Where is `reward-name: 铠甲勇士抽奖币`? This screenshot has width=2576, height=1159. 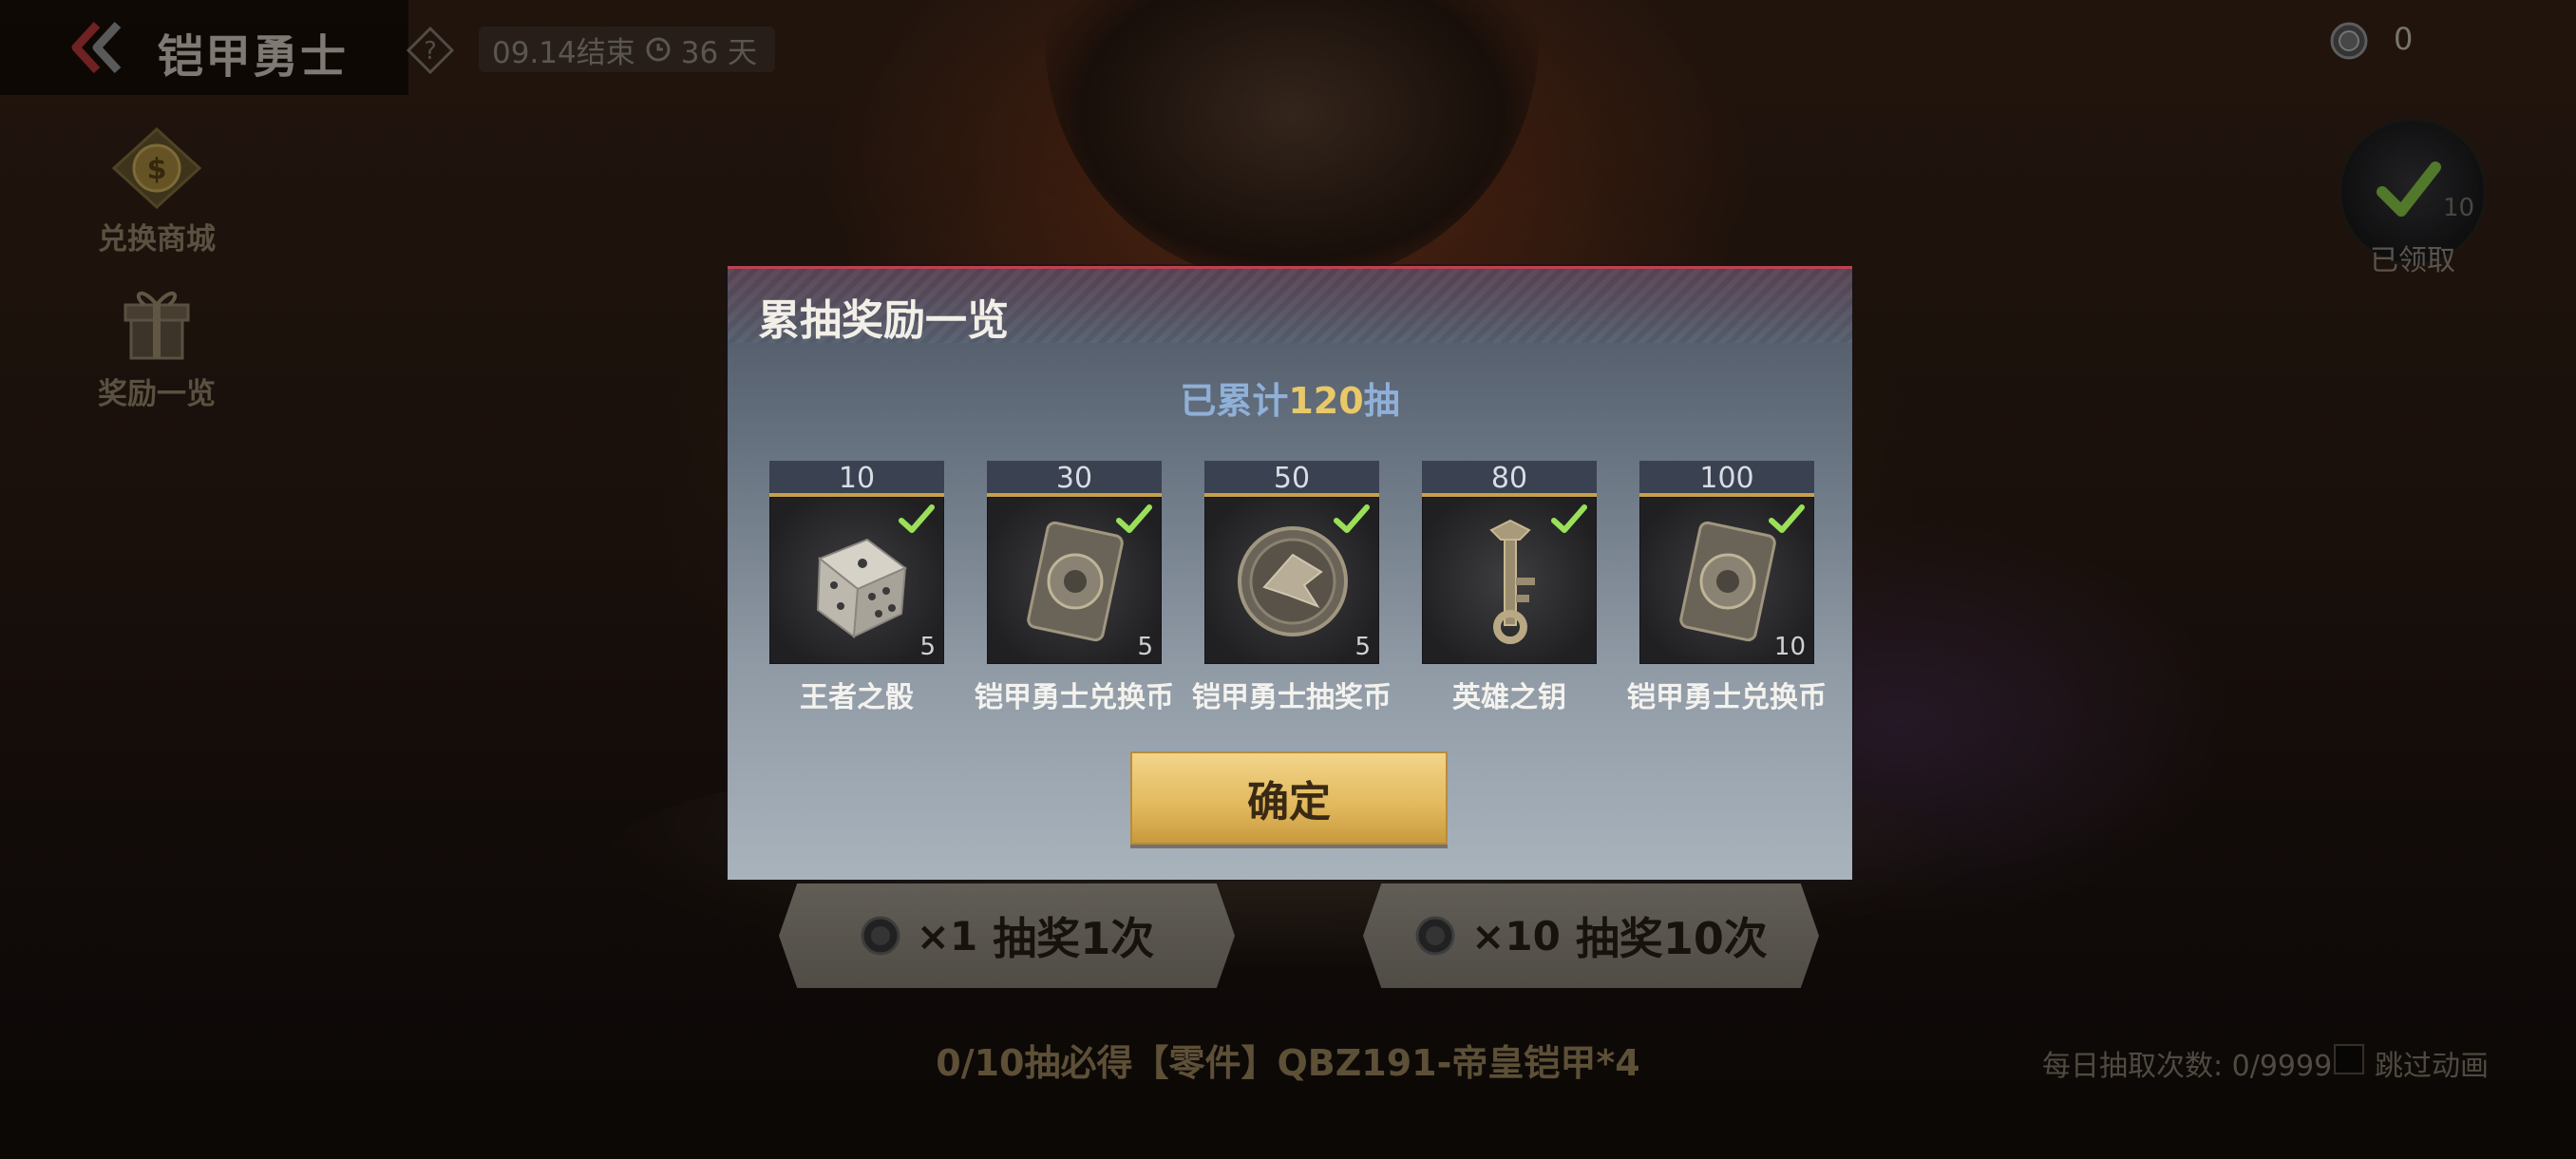
reward-name: 铠甲勇士抽奖币 is located at coordinates (1292, 697).